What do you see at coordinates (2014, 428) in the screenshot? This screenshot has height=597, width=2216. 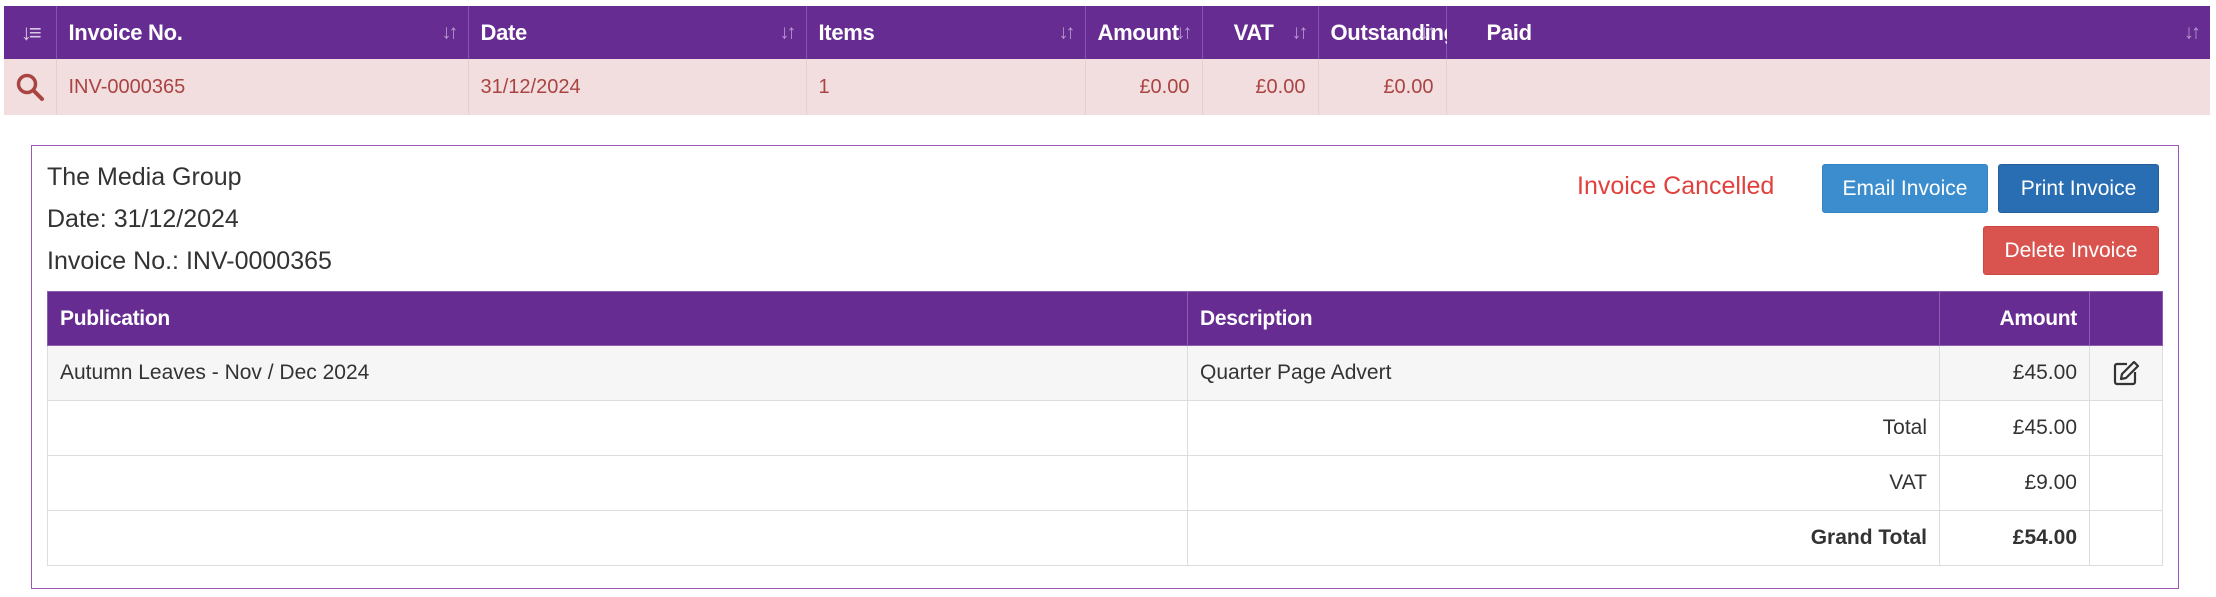 I see `total-value: £45.00` at bounding box center [2014, 428].